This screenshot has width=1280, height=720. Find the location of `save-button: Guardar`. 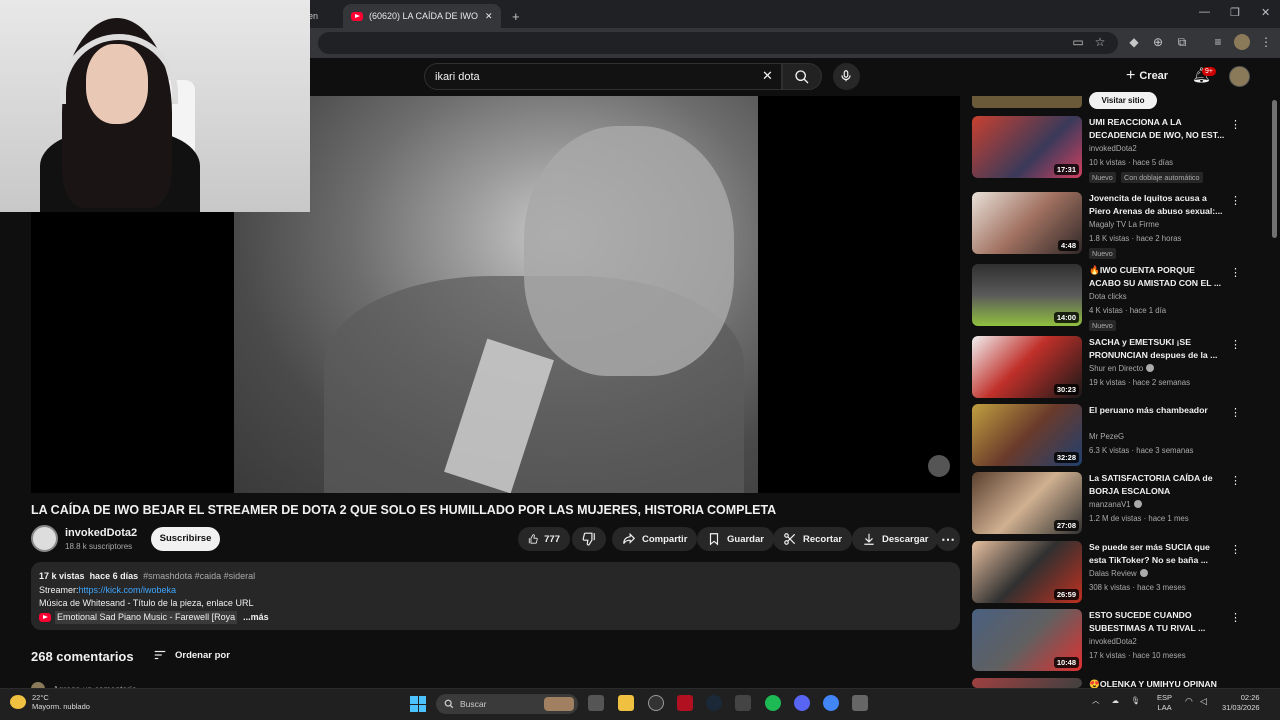

save-button: Guardar is located at coordinates (735, 539).